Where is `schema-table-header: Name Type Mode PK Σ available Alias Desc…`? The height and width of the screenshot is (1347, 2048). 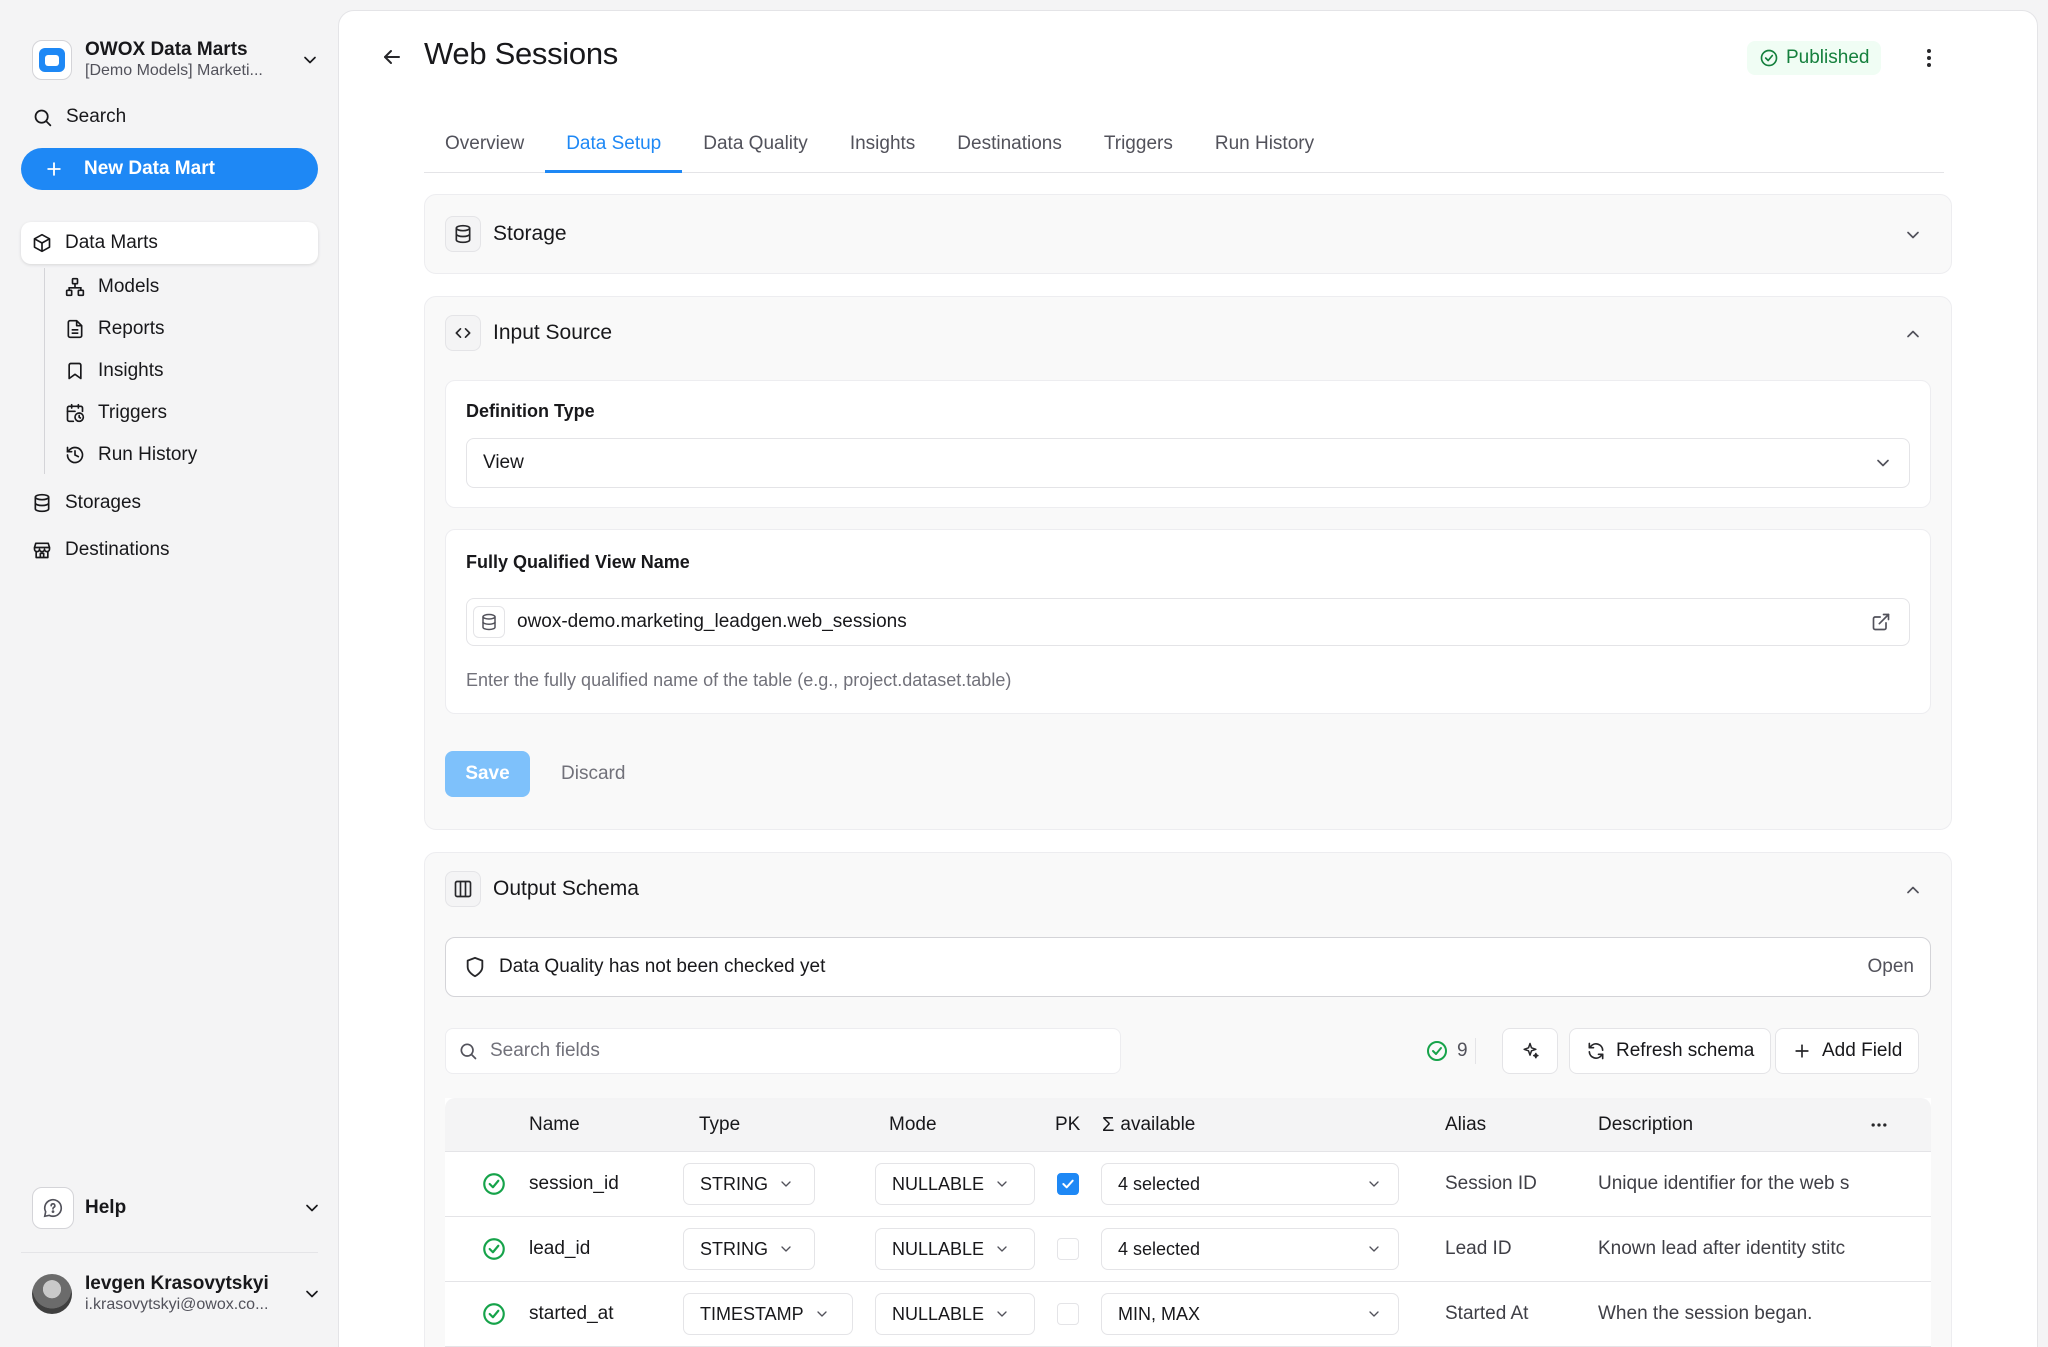
schema-table-header: Name Type Mode PK Σ available Alias Desc… is located at coordinates (1188, 1125).